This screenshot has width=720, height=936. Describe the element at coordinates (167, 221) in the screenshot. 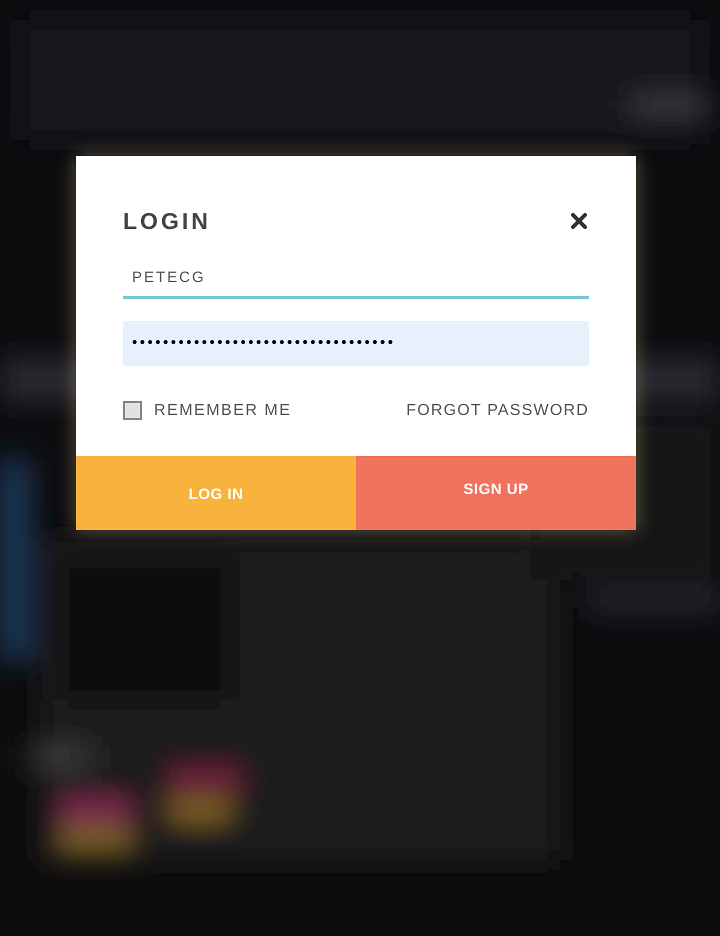

I see `dialog-title: LOGIN` at that location.